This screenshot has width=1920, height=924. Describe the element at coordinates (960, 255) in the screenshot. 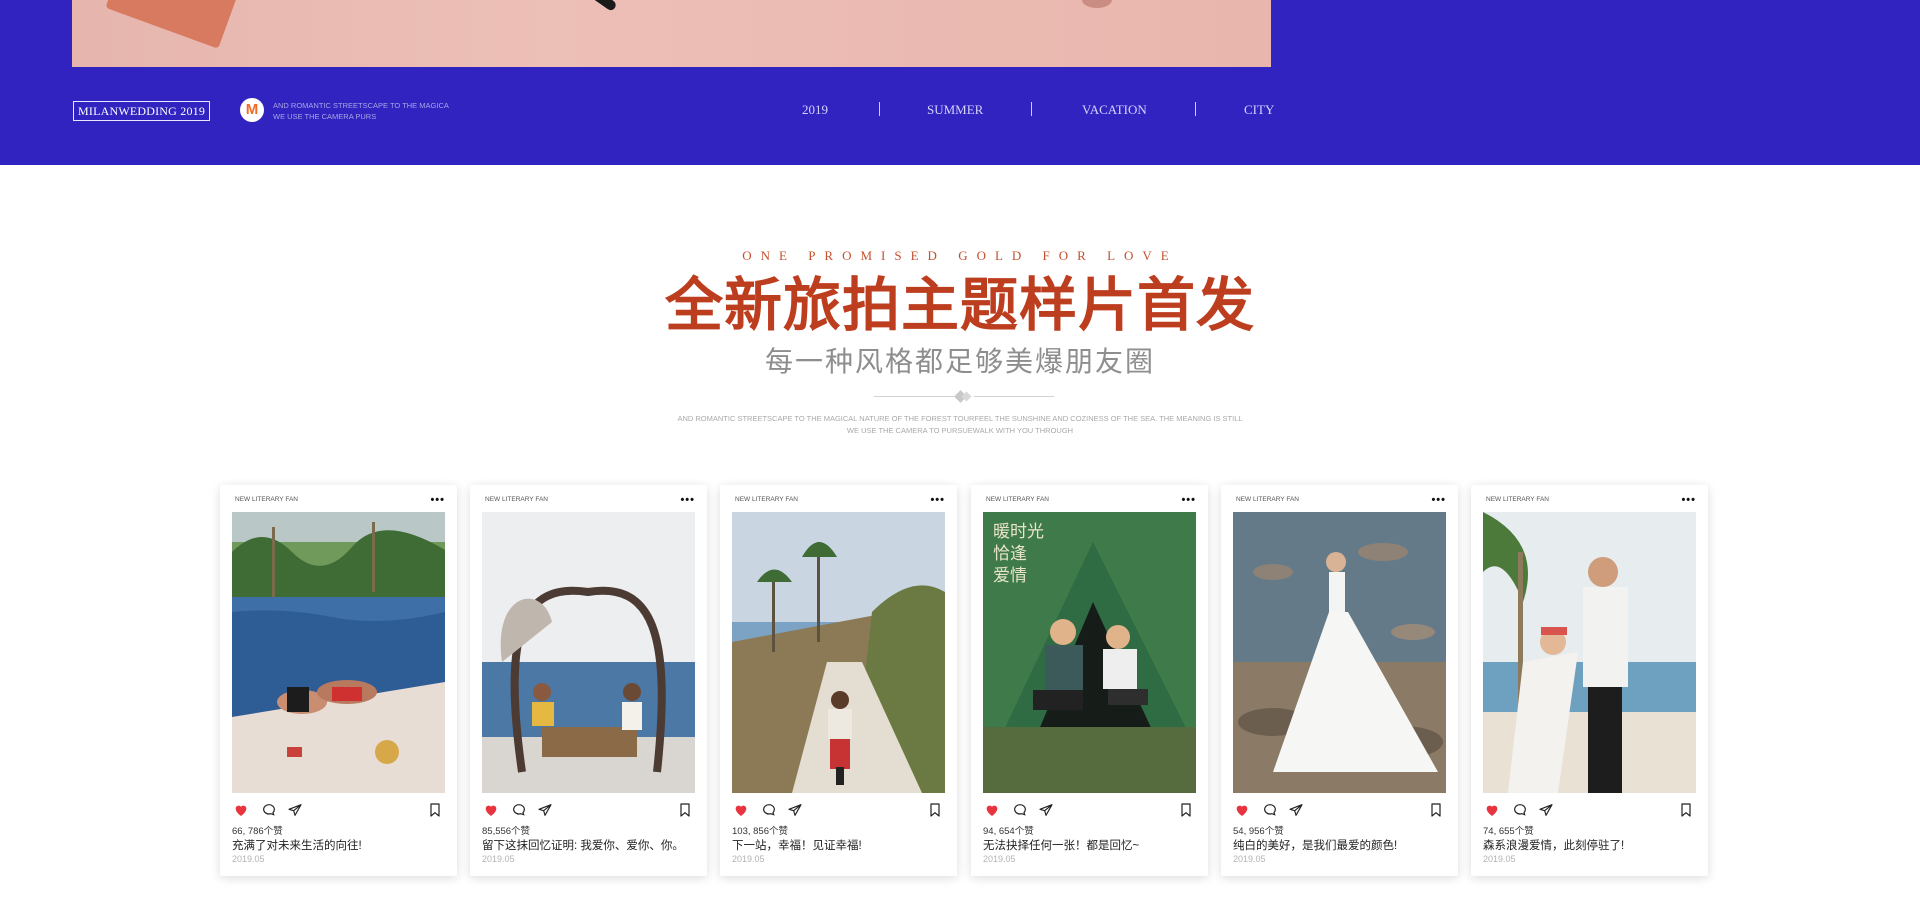

I see `section-kicker: ONE PROMISED GOLD FOR LOVE` at that location.